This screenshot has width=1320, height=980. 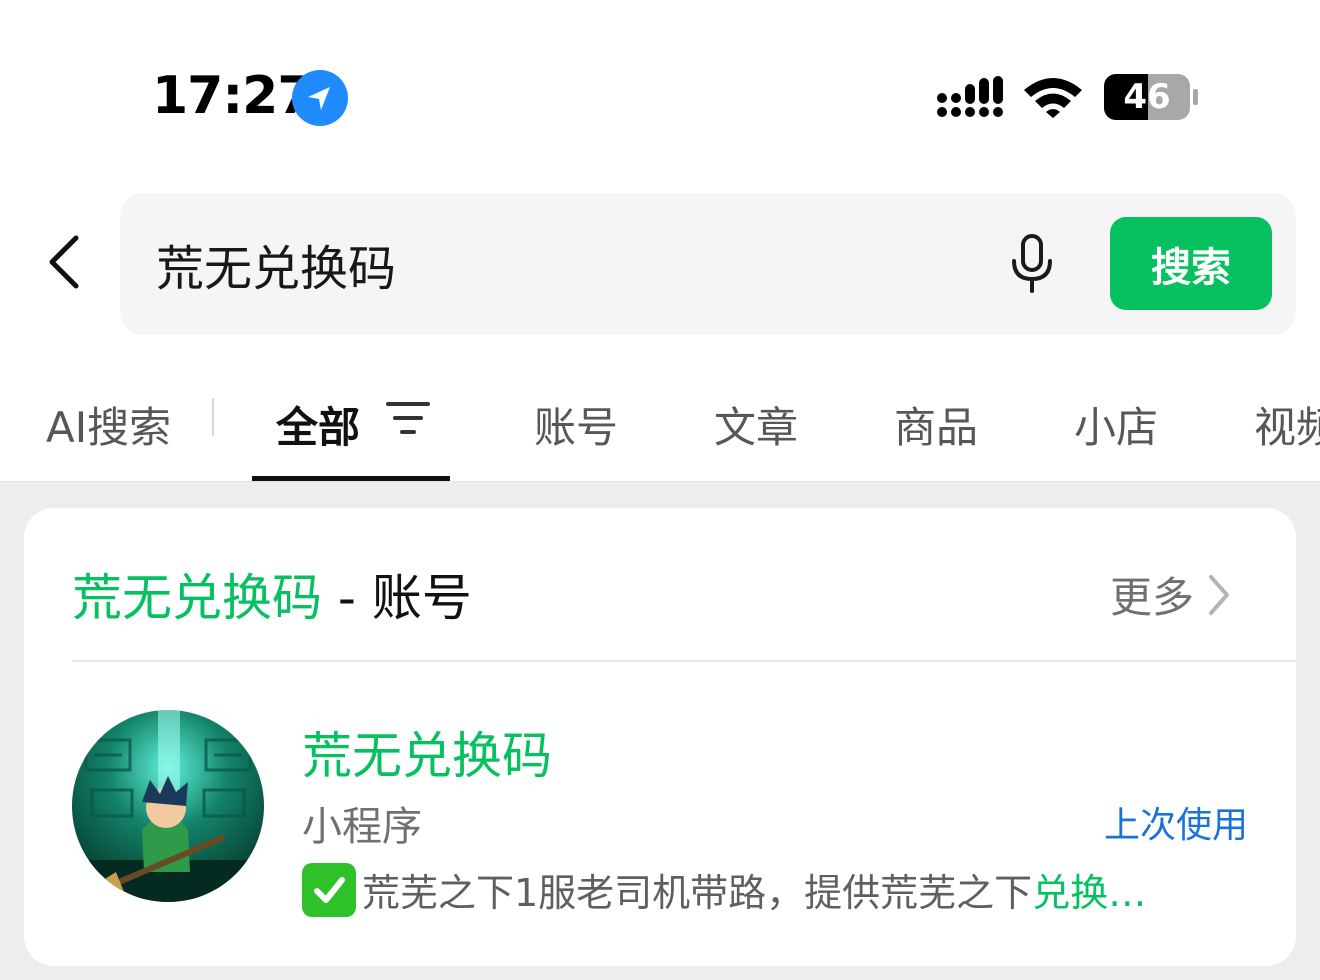 What do you see at coordinates (1116, 424) in the screenshot?
I see `tab-shops: 小店` at bounding box center [1116, 424].